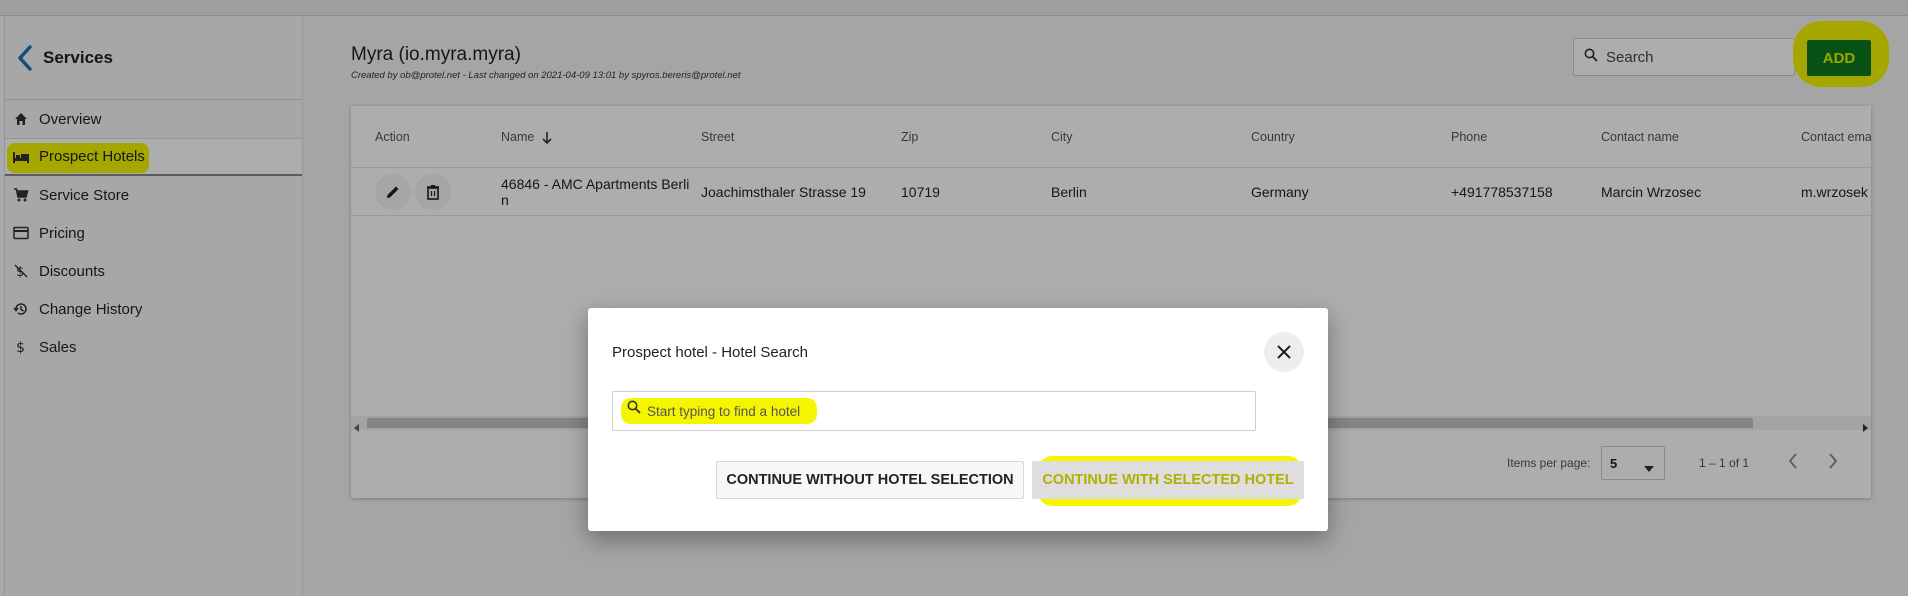 Image resolution: width=1908 pixels, height=596 pixels. Describe the element at coordinates (934, 411) in the screenshot. I see `hotel-search-input: Start typing to find a hotel` at that location.